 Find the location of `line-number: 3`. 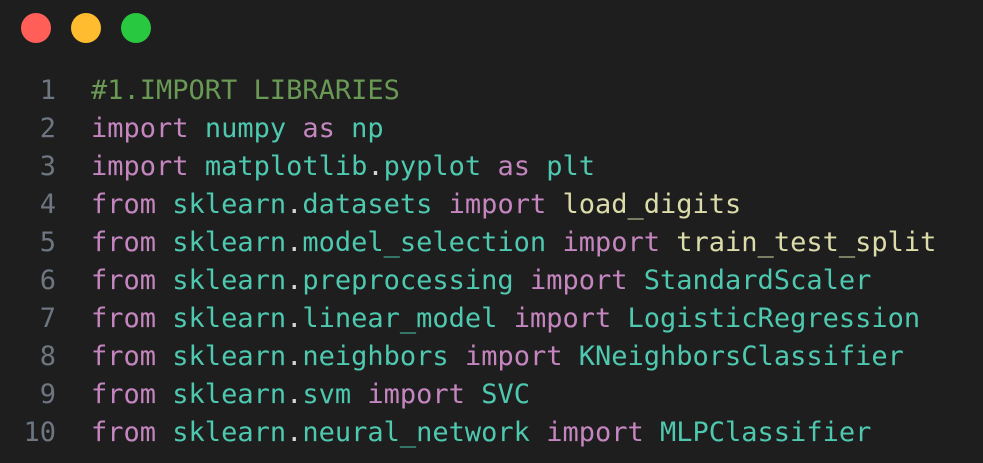

line-number: 3 is located at coordinates (47, 166).